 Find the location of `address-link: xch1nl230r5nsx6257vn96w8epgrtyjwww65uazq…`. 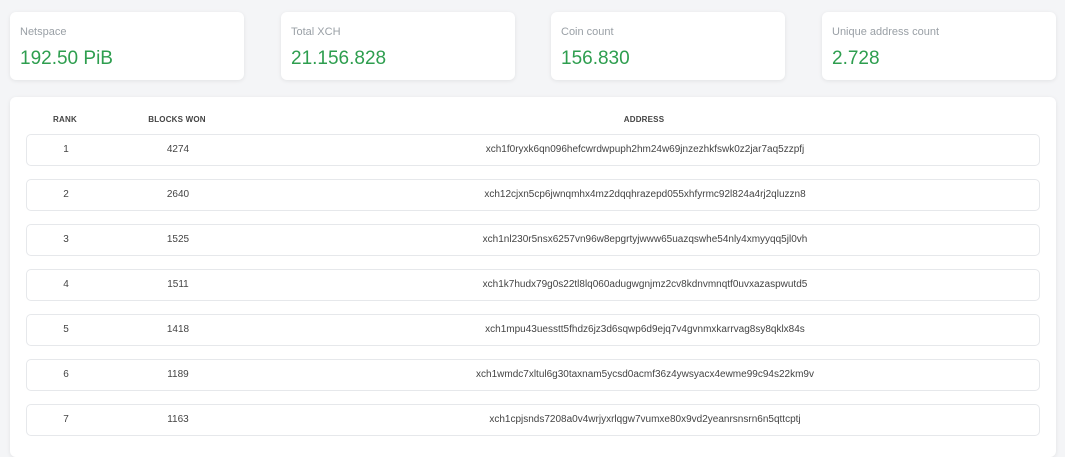

address-link: xch1nl230r5nsx6257vn96w8epgrtyjwww65uazq… is located at coordinates (645, 240).